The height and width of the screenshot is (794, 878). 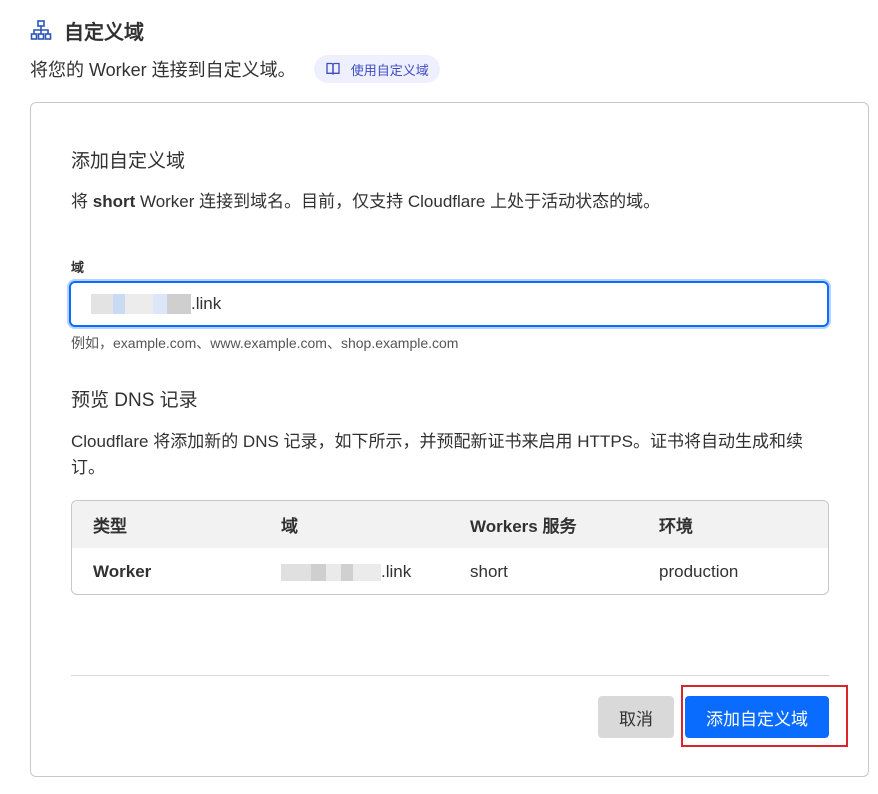 I want to click on sitemap-icon, so click(x=41, y=30).